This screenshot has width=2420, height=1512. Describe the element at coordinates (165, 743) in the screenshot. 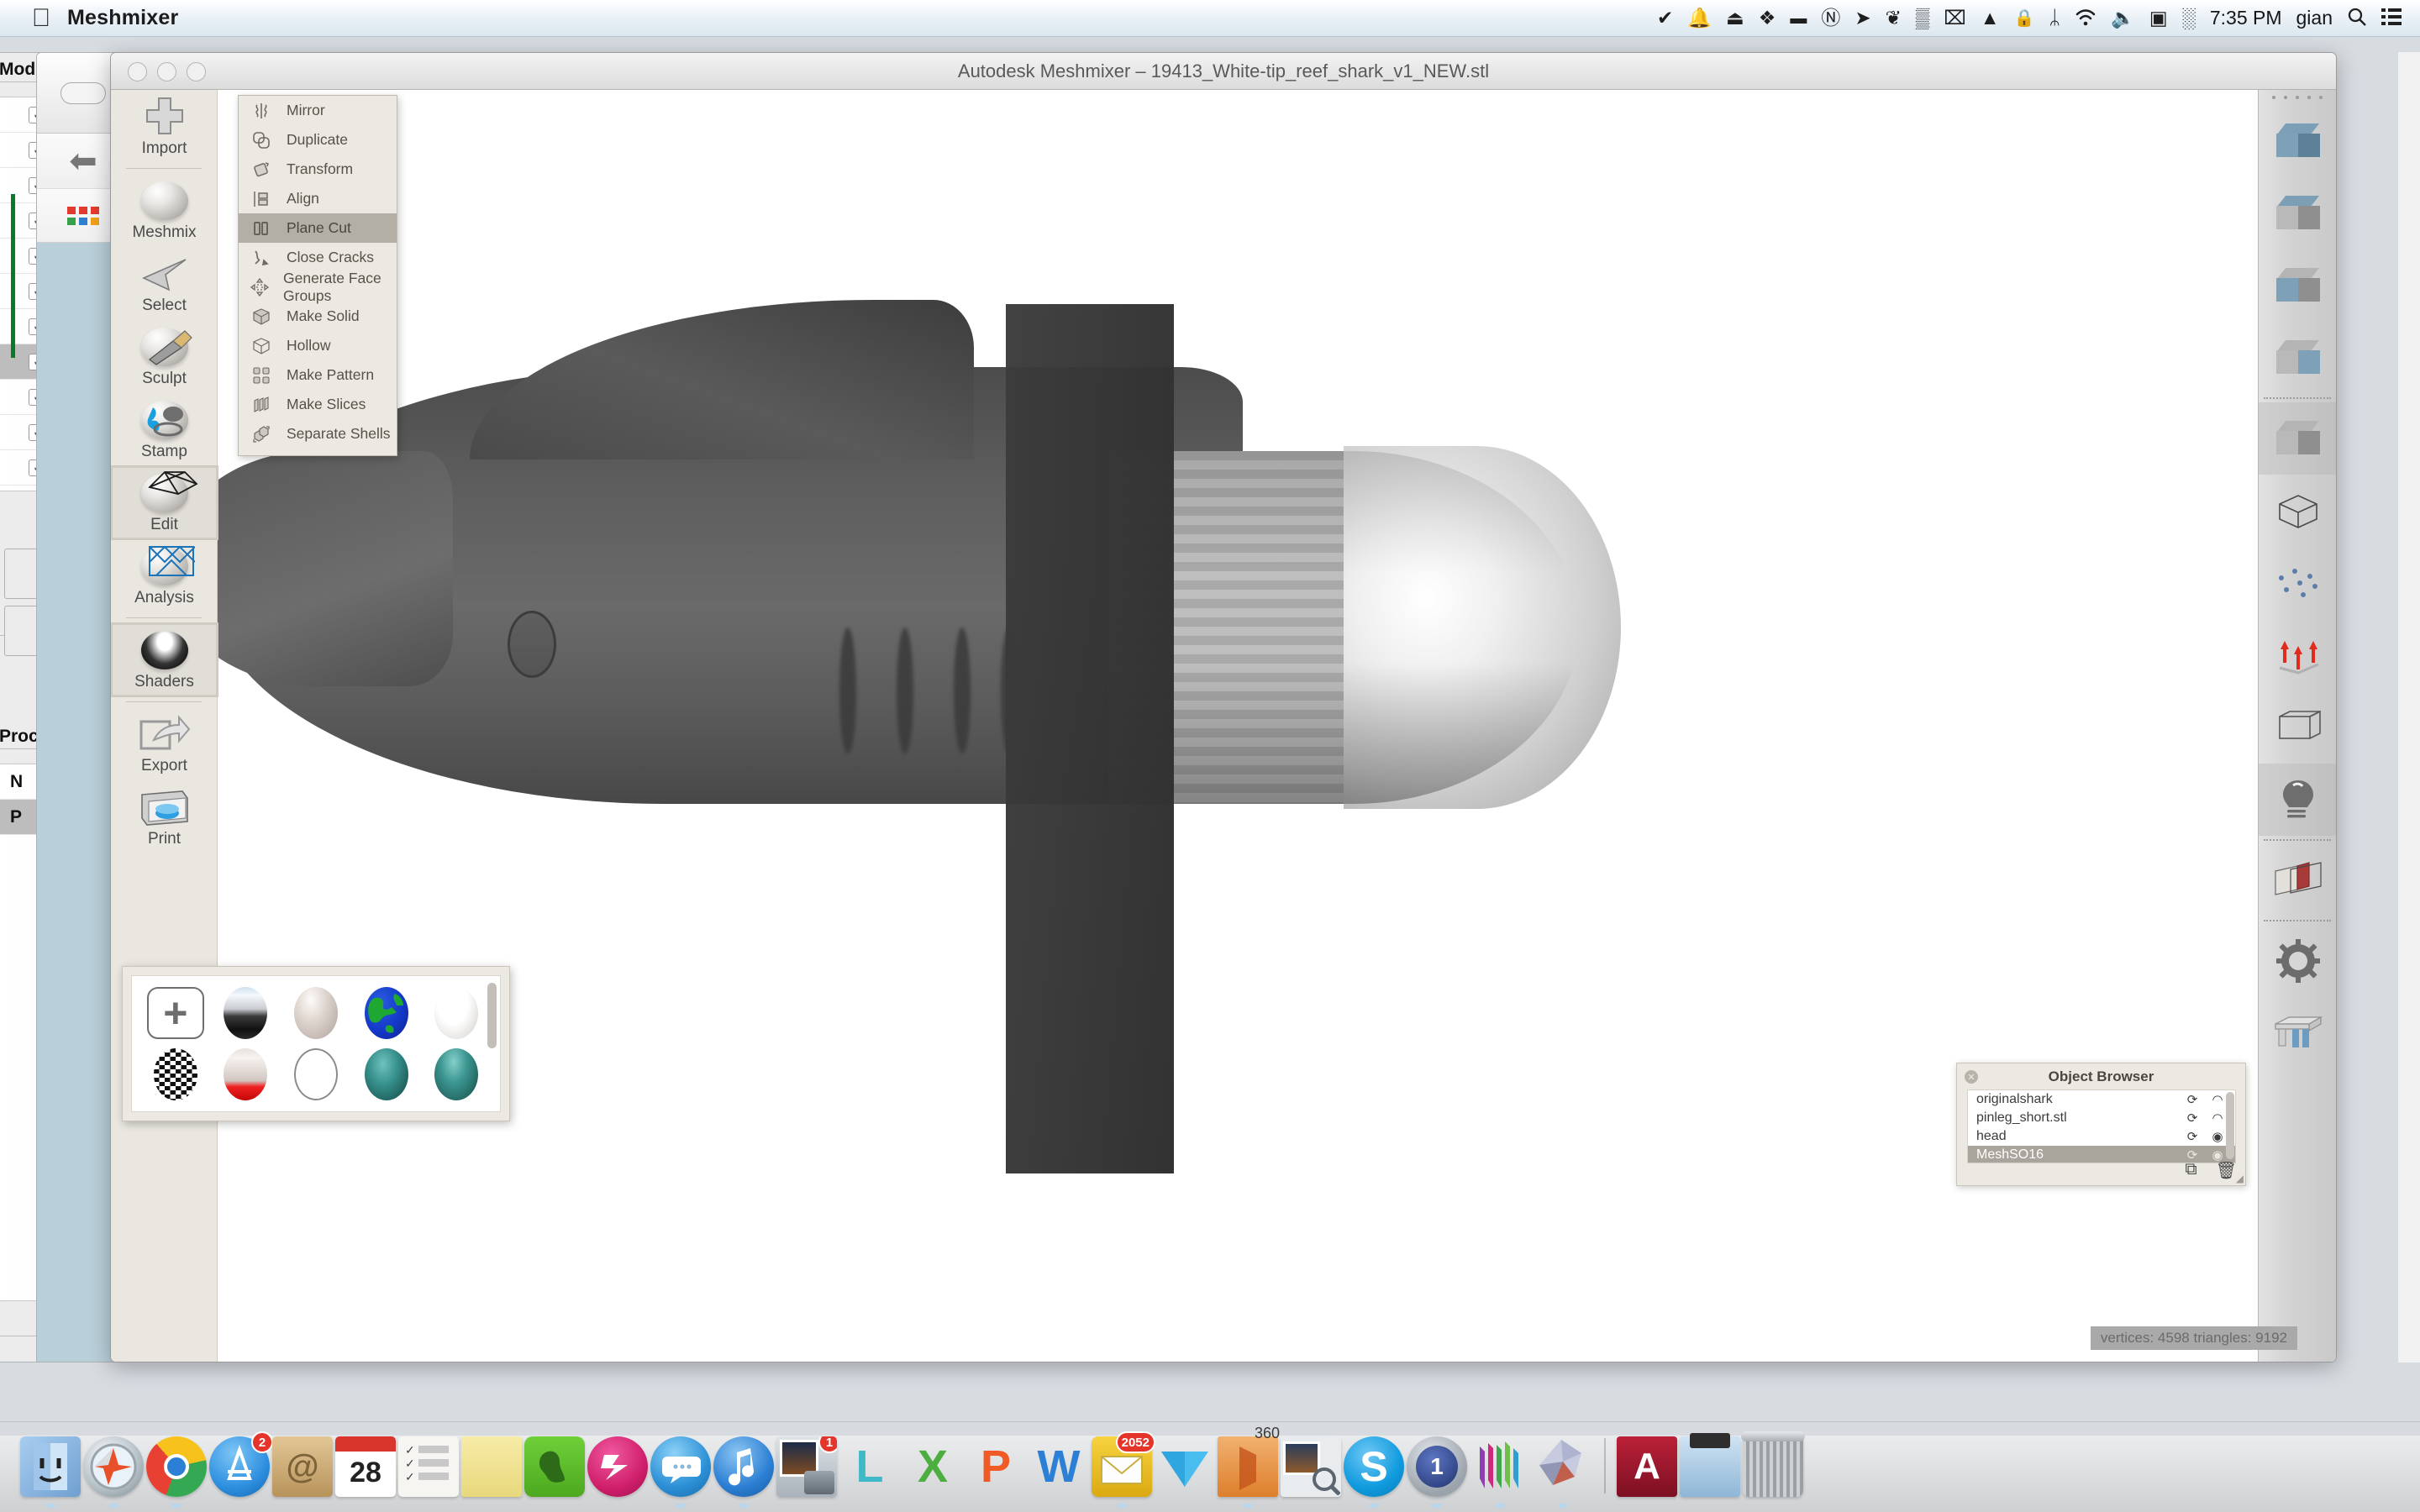

I see `sidebar-item-export: Export` at that location.